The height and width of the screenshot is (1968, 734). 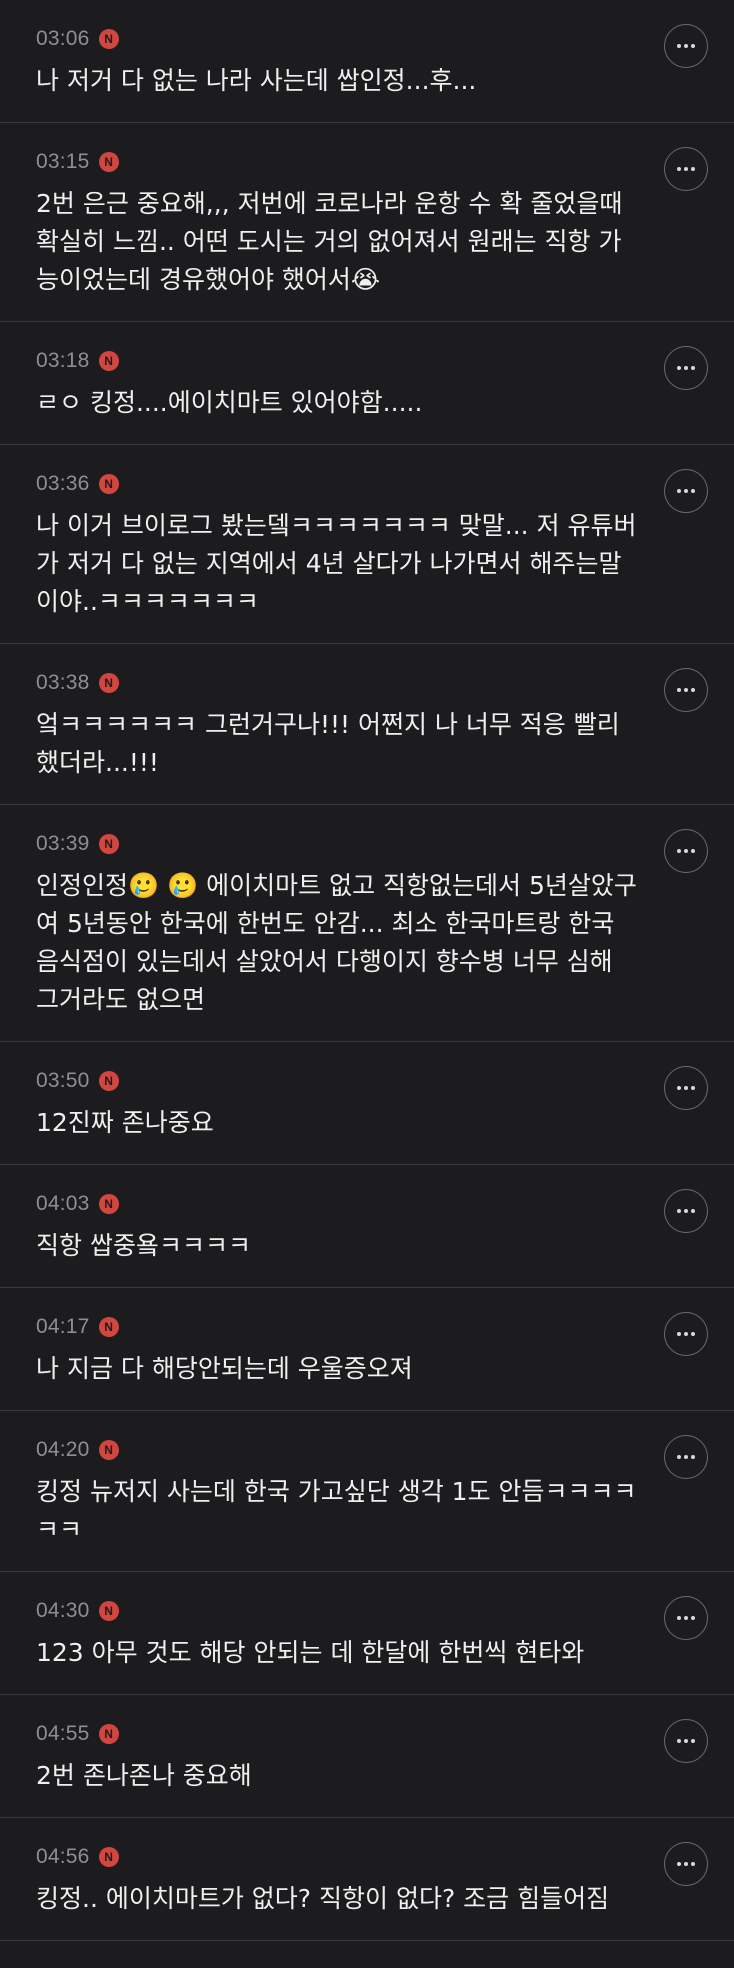 What do you see at coordinates (367, 1103) in the screenshot?
I see `comment-item: 03:50 N 12진짜 존나중요` at bounding box center [367, 1103].